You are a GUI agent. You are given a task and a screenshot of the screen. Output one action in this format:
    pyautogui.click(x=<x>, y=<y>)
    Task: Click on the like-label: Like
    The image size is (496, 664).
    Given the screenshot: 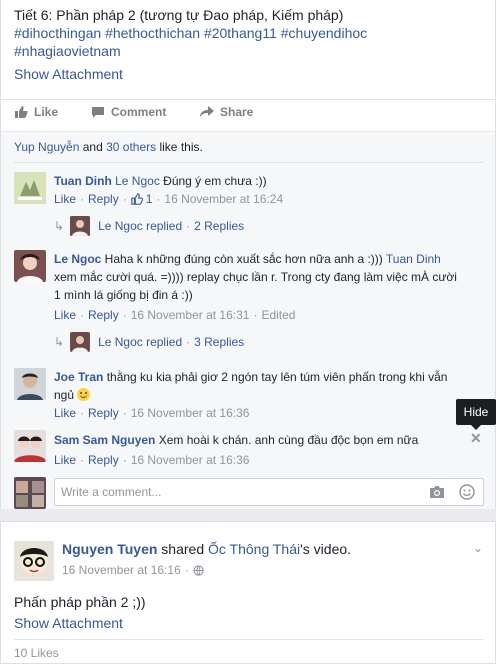 What is the action you would take?
    pyautogui.click(x=46, y=112)
    